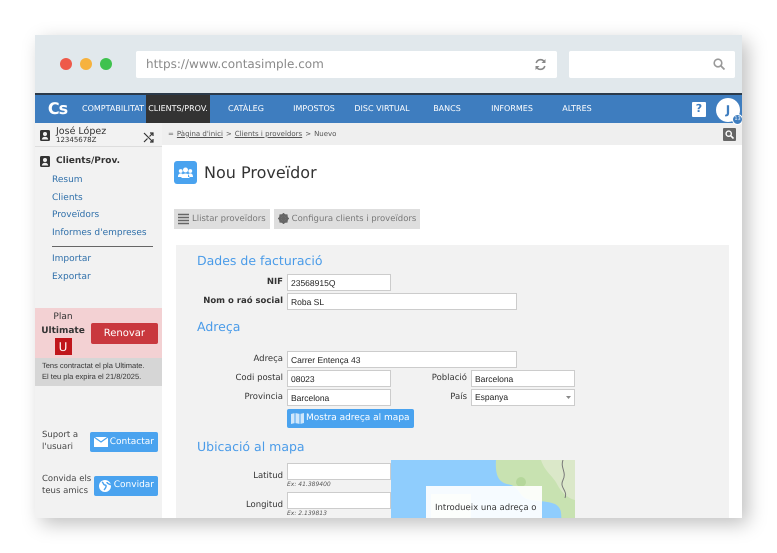 This screenshot has width=777, height=553. I want to click on nav-tab: INFORMES, so click(512, 109).